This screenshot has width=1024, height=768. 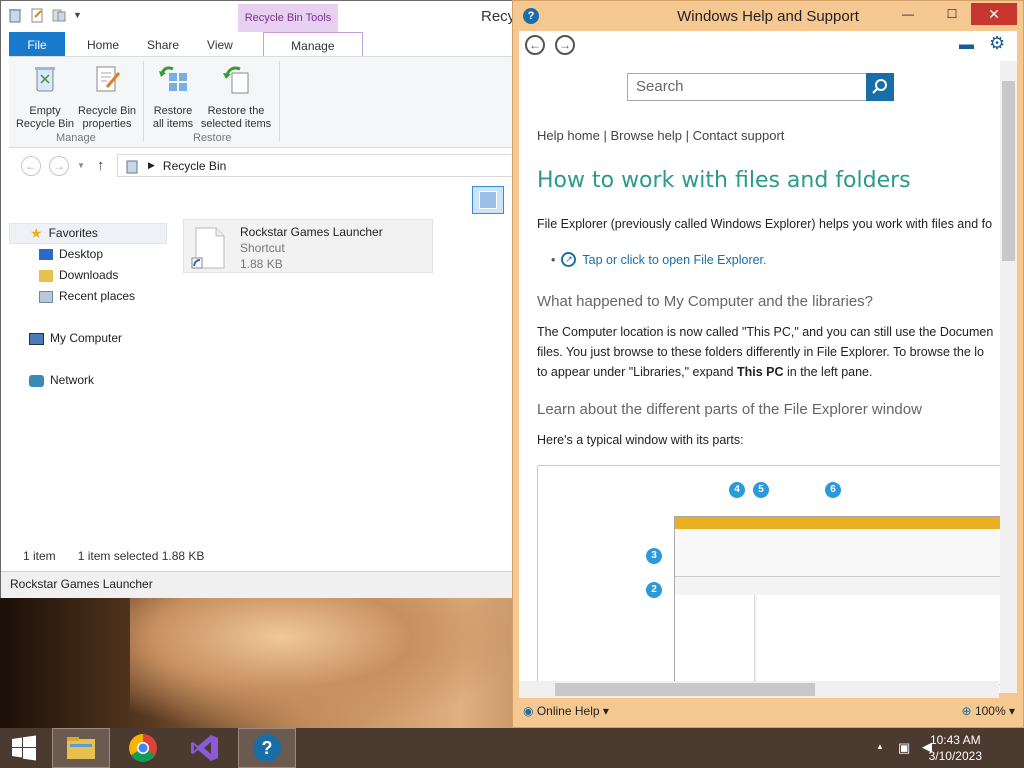 I want to click on recycle-bin-properties-button: Recycle Bin properties, so click(x=107, y=97).